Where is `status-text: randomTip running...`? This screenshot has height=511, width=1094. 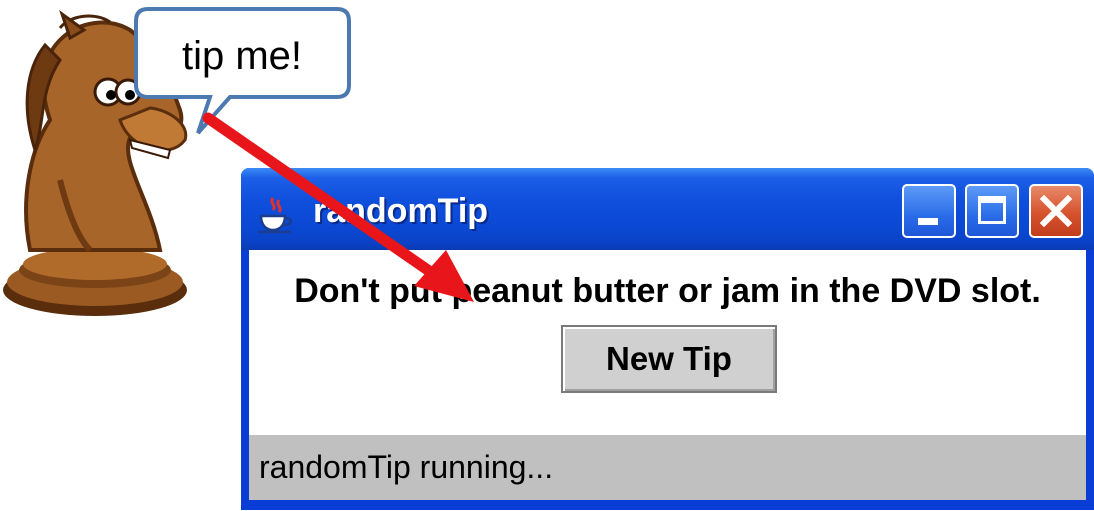
status-text: randomTip running... is located at coordinates (406, 467).